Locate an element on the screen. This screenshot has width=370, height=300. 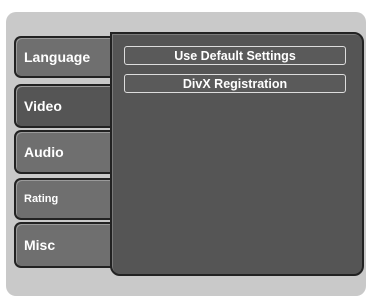
tab-rating-label: Rating is located at coordinates (41, 199).